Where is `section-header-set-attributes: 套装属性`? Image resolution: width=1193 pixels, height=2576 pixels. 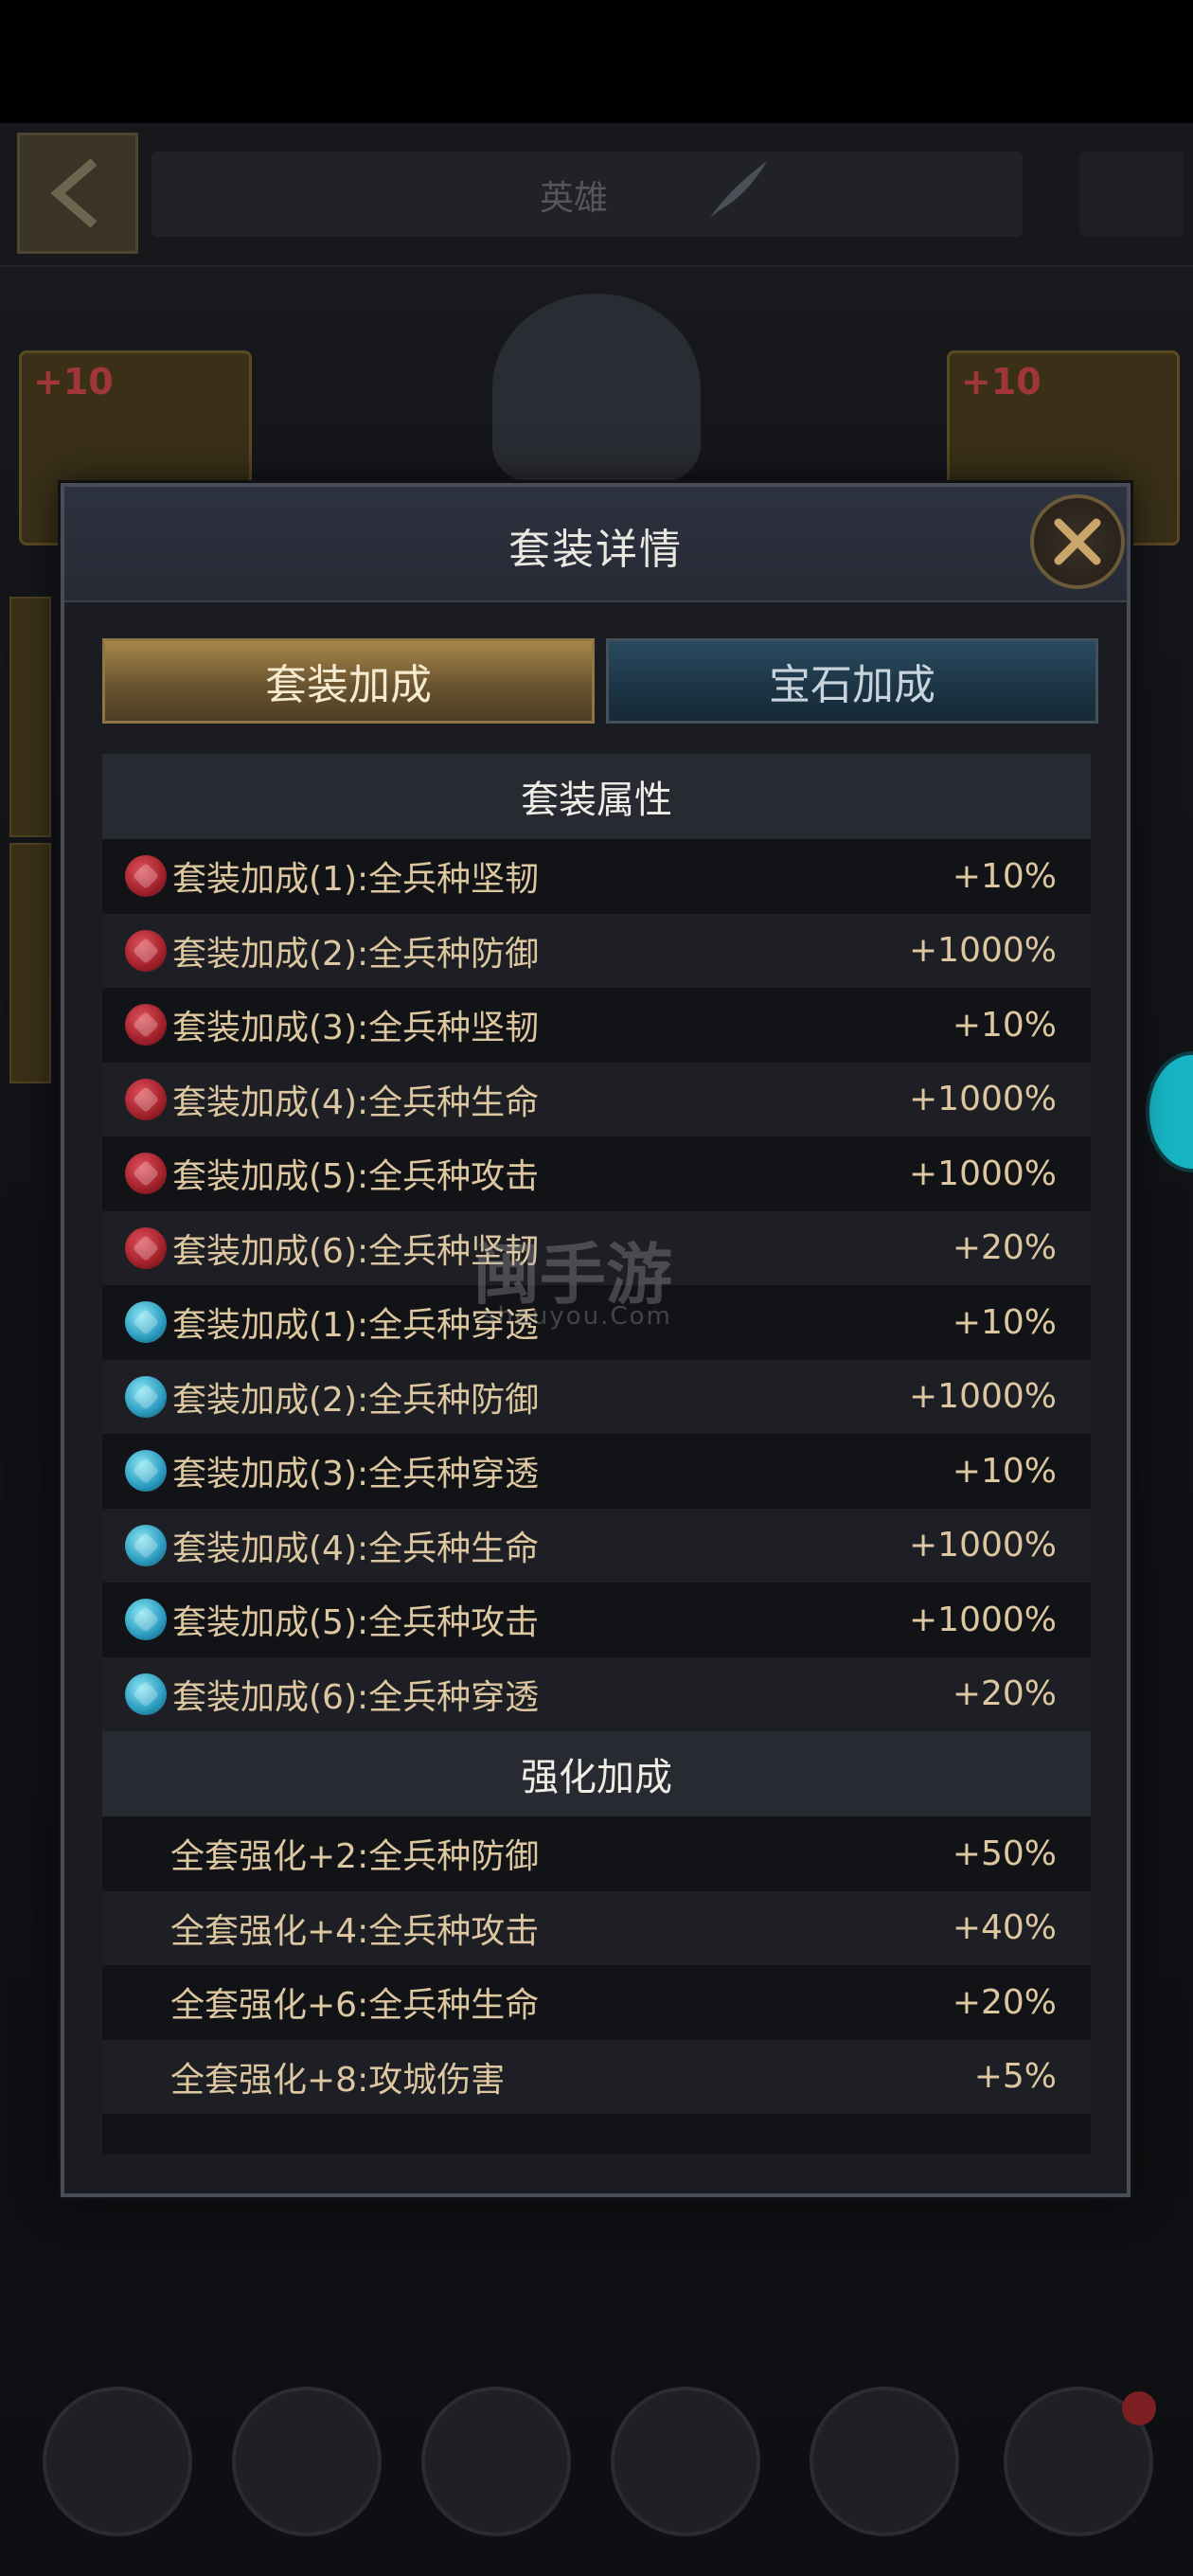
section-header-set-attributes: 套装属性 is located at coordinates (596, 796).